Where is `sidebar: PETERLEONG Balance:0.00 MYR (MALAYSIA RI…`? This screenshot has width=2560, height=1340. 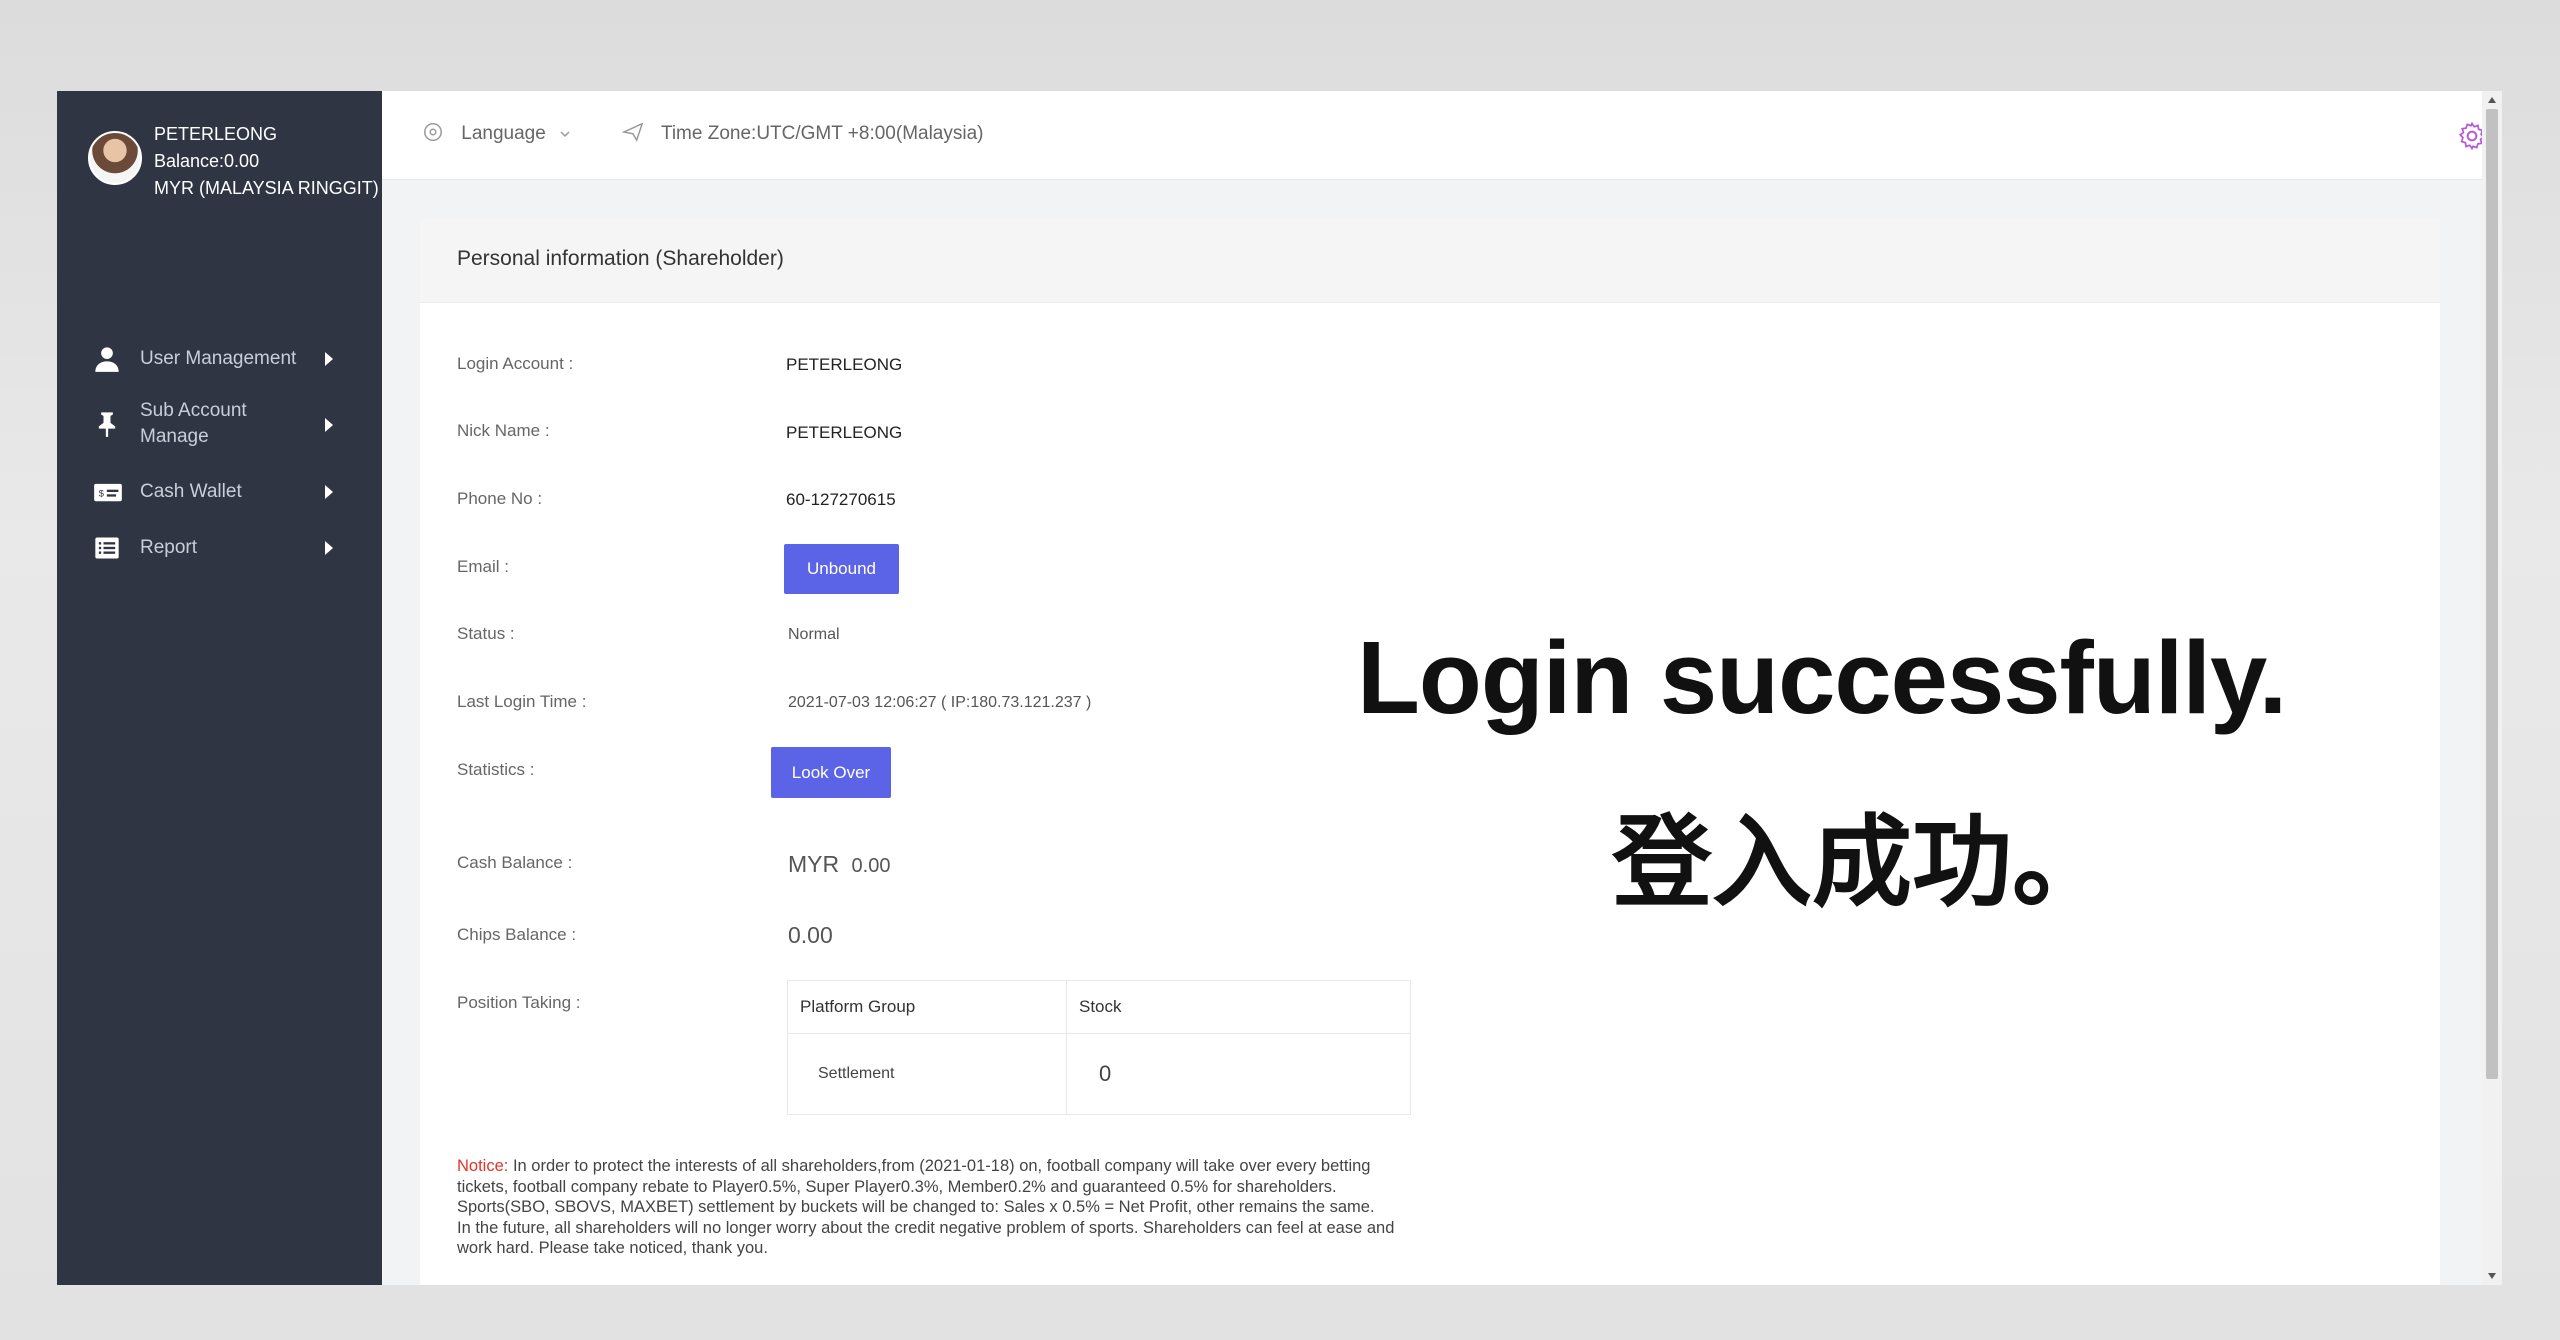
sidebar: PETERLEONG Balance:0.00 MYR (MALAYSIA RI… is located at coordinates (219, 688).